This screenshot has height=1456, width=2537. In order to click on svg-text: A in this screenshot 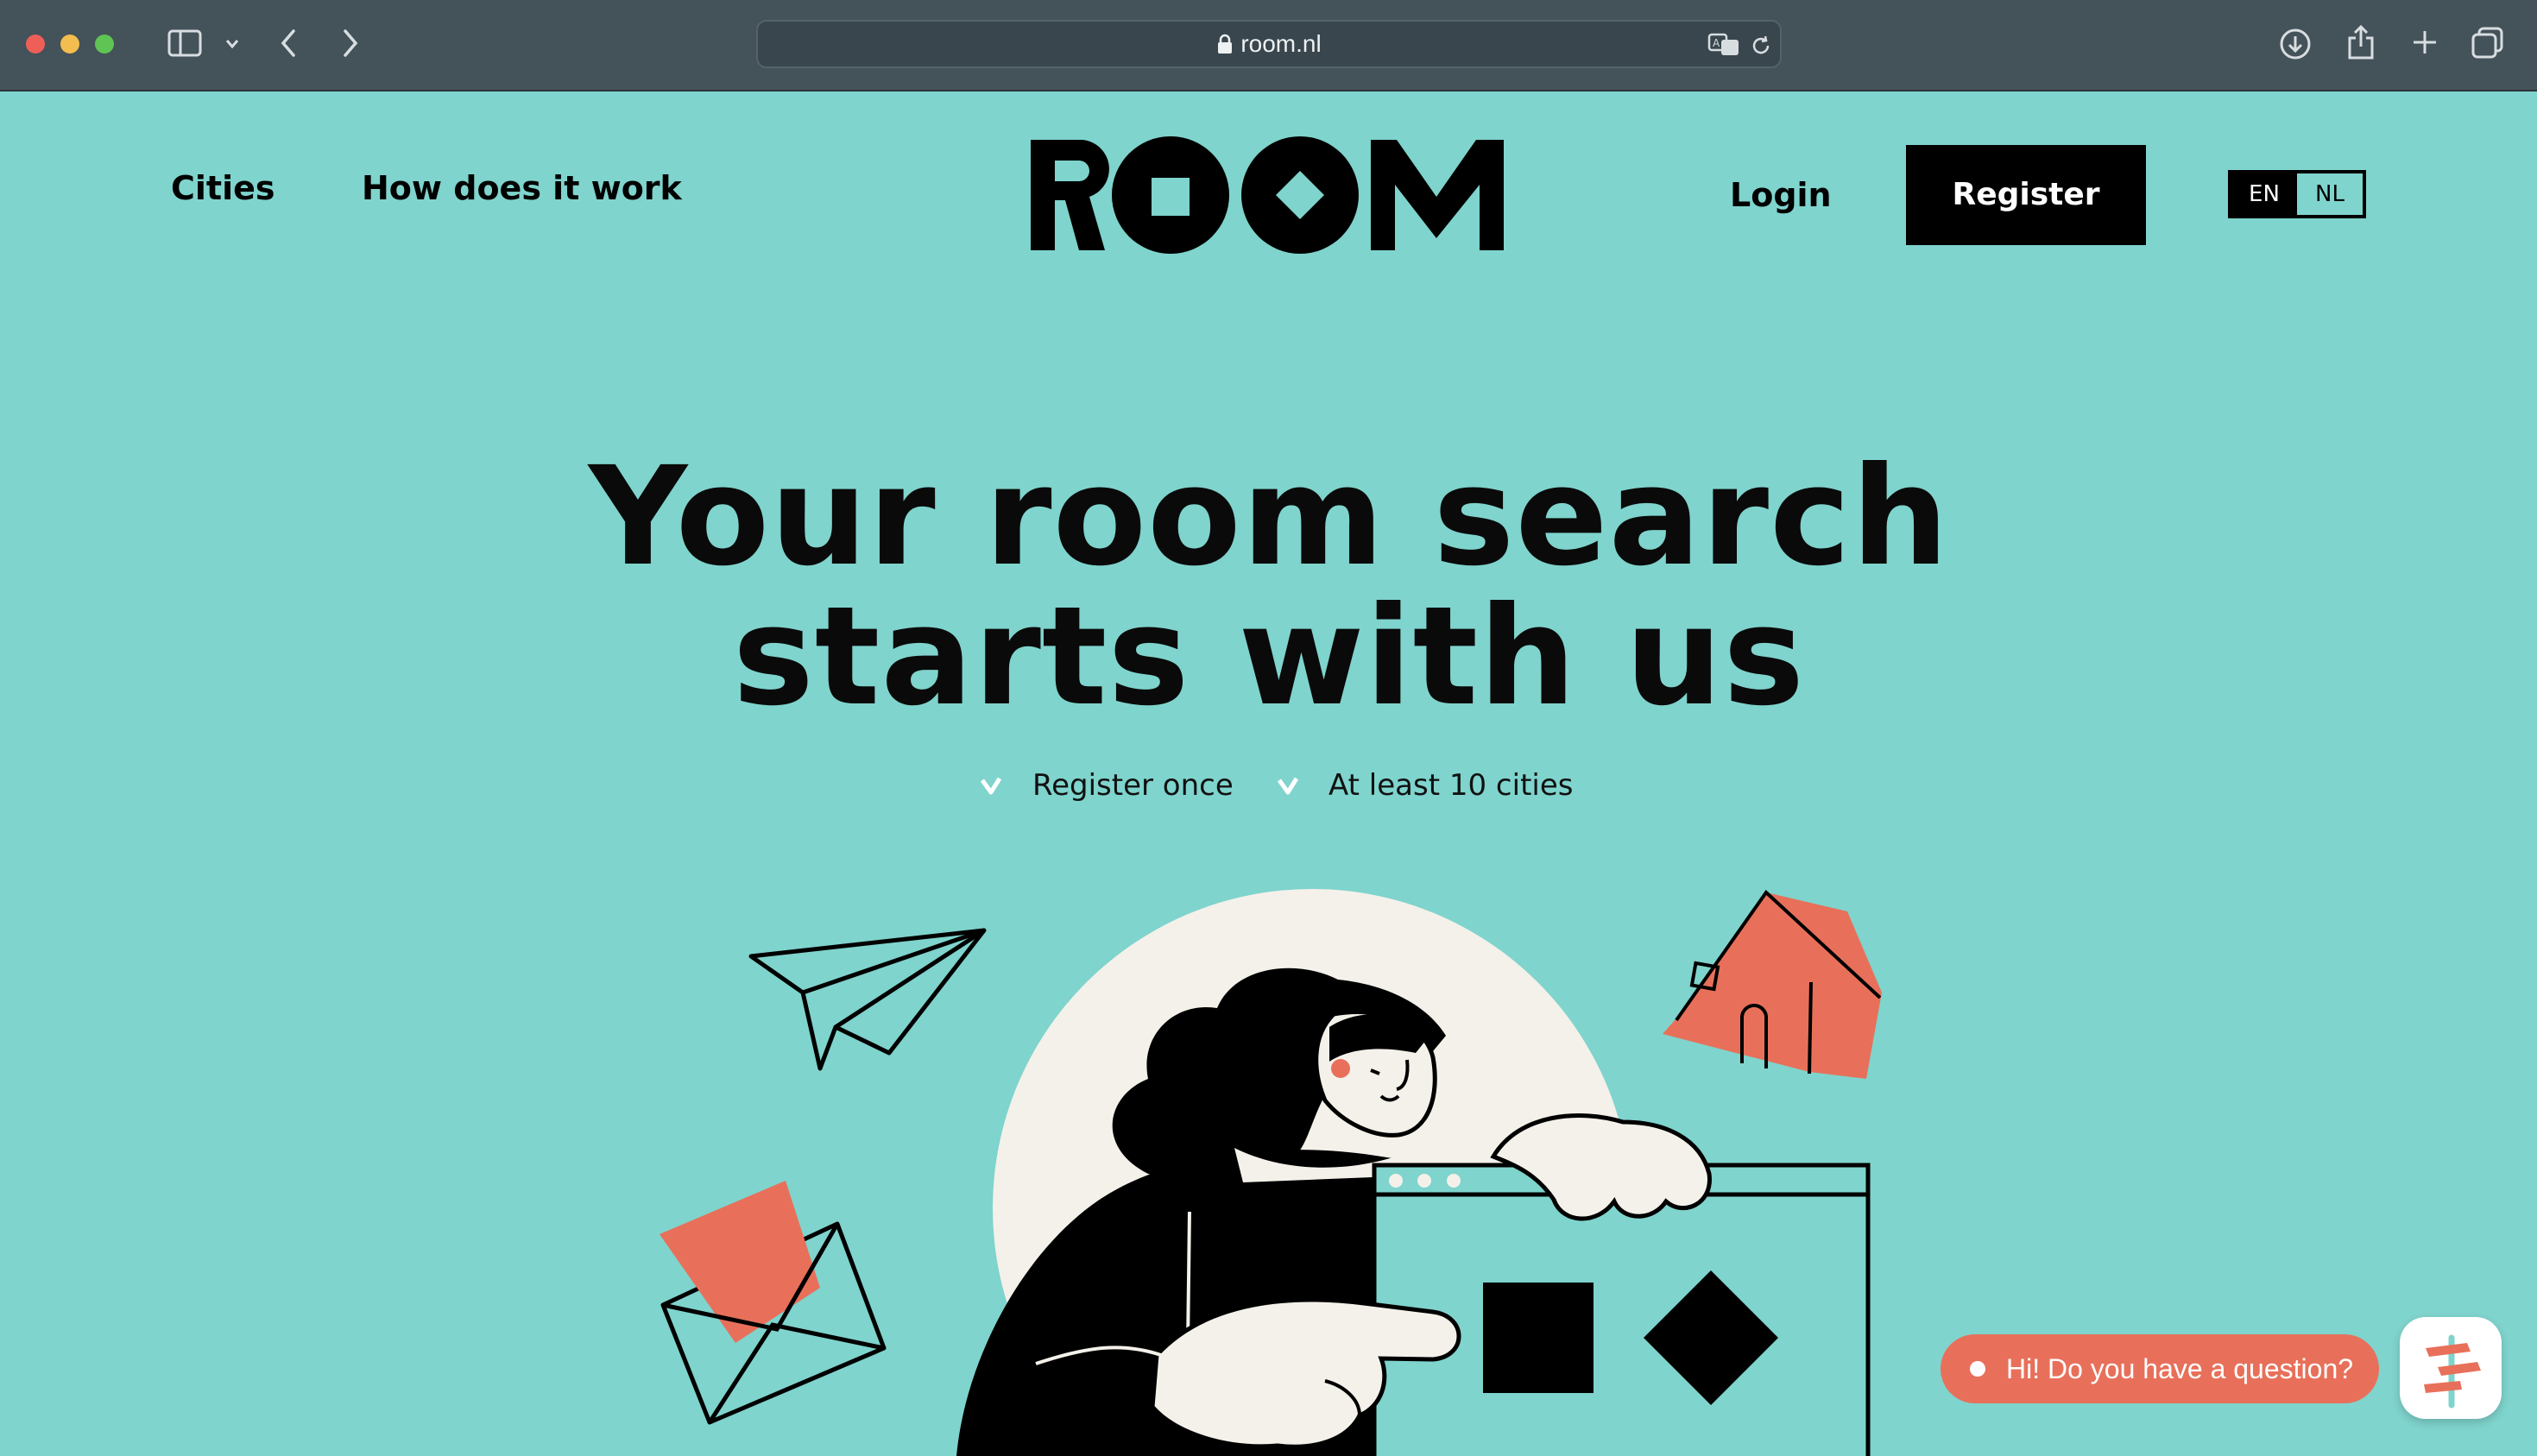, I will do `click(1717, 43)`.